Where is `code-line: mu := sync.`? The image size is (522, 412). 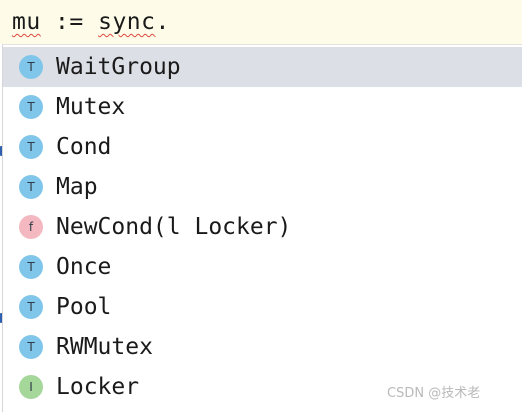 code-line: mu := sync. is located at coordinates (91, 22).